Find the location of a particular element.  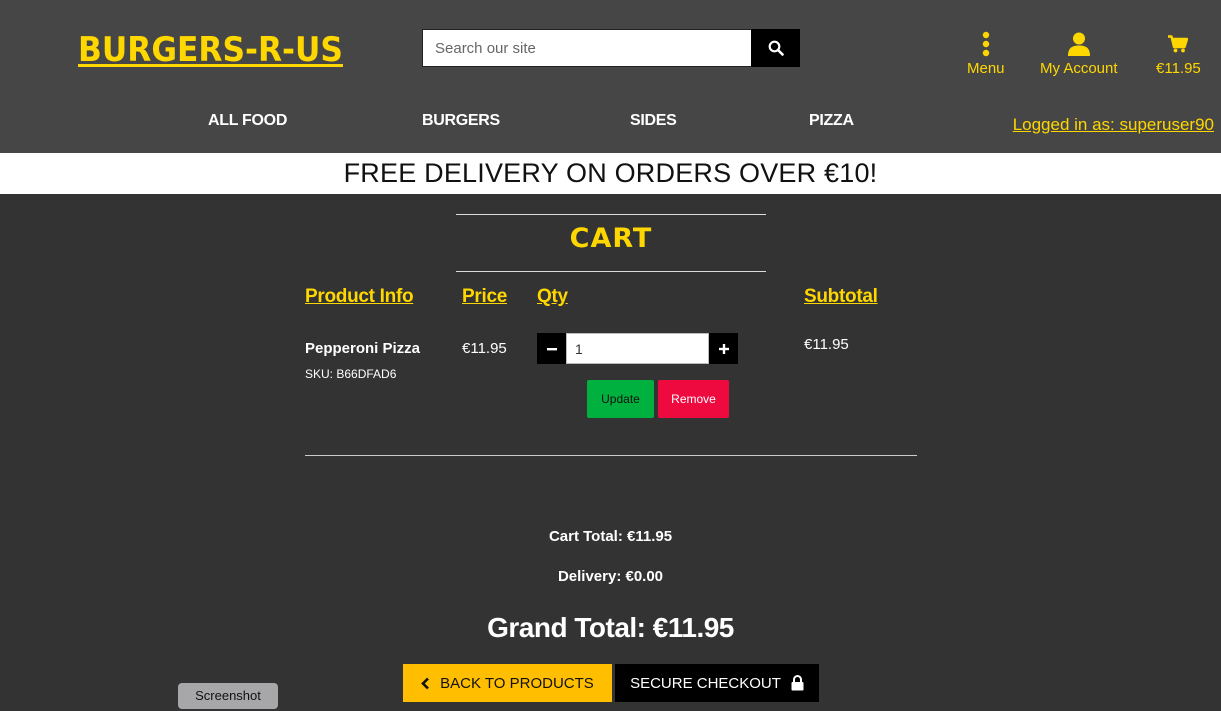

product-name: Pepperoni Pizza is located at coordinates (363, 348).